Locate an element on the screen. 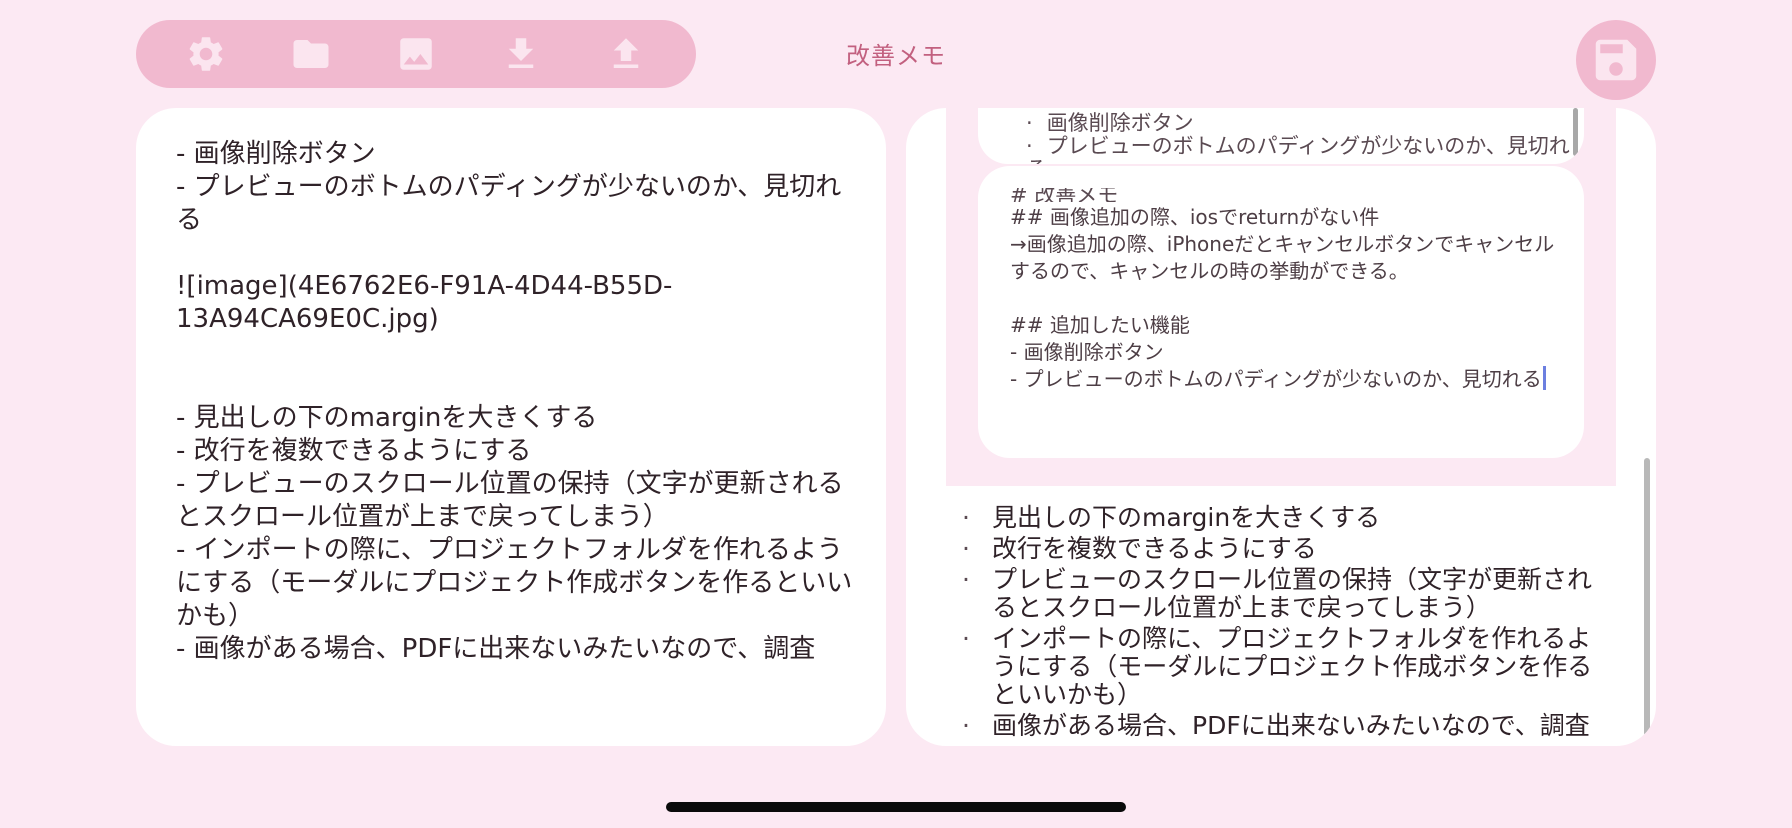 Image resolution: width=1792 pixels, height=828 pixels. upload-button is located at coordinates (626, 54).